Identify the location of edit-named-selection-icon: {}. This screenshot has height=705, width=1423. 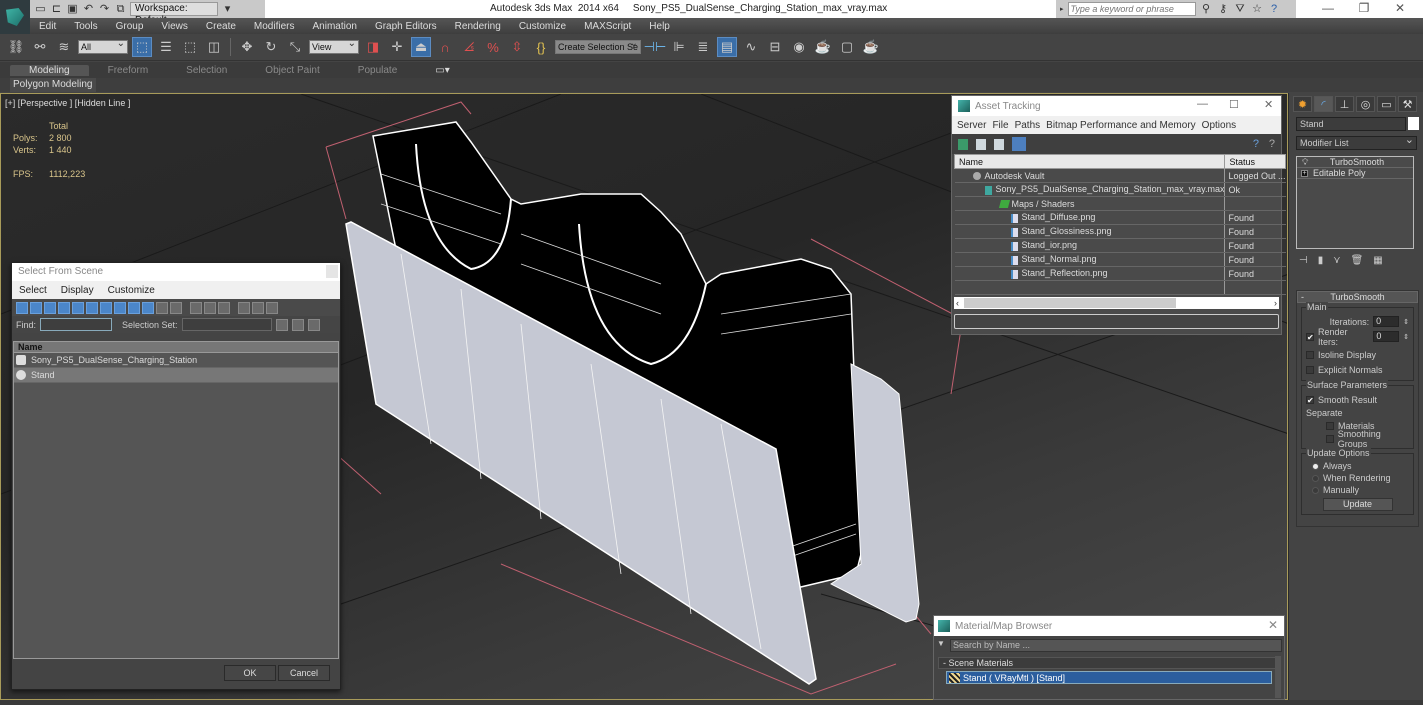
(541, 47).